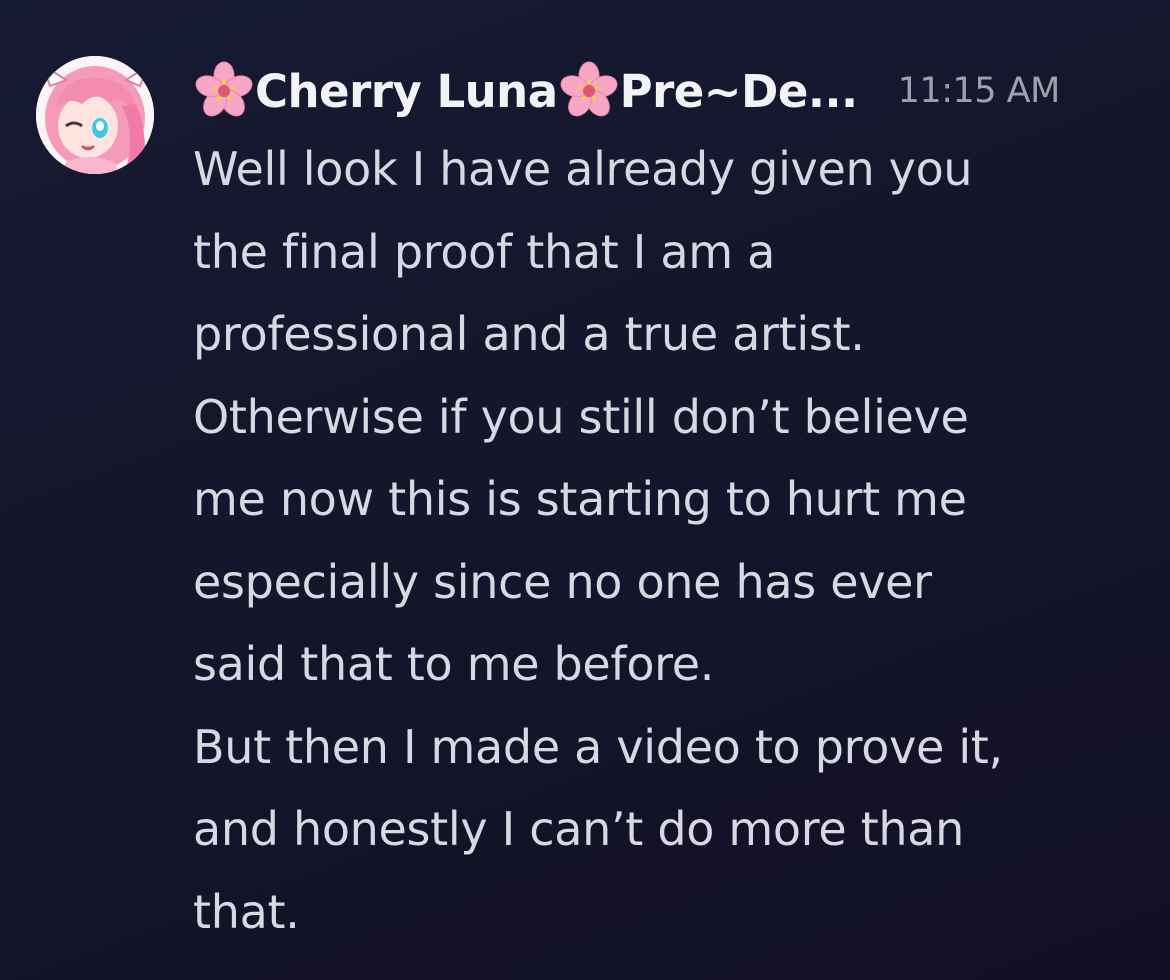 The height and width of the screenshot is (980, 1170). I want to click on message-timestamp: 11:15 AM, so click(979, 91).